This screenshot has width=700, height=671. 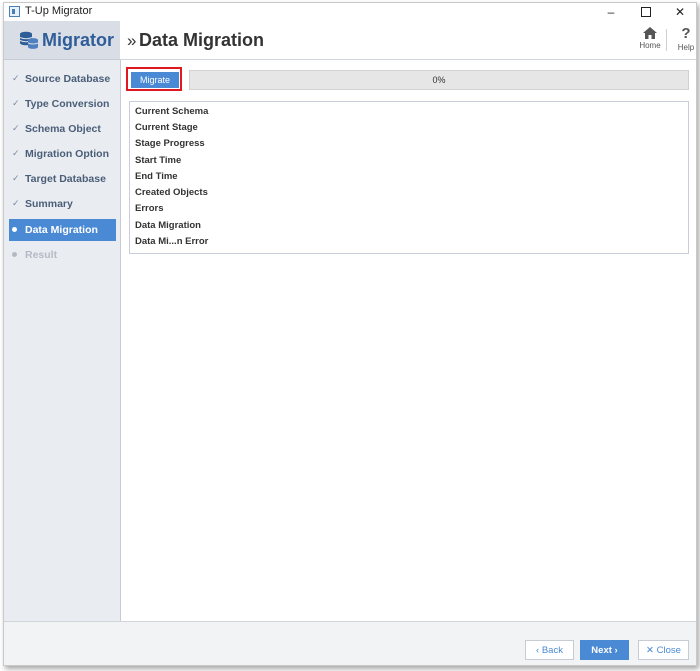 What do you see at coordinates (41, 255) in the screenshot?
I see `sidebar-item-label: Result` at bounding box center [41, 255].